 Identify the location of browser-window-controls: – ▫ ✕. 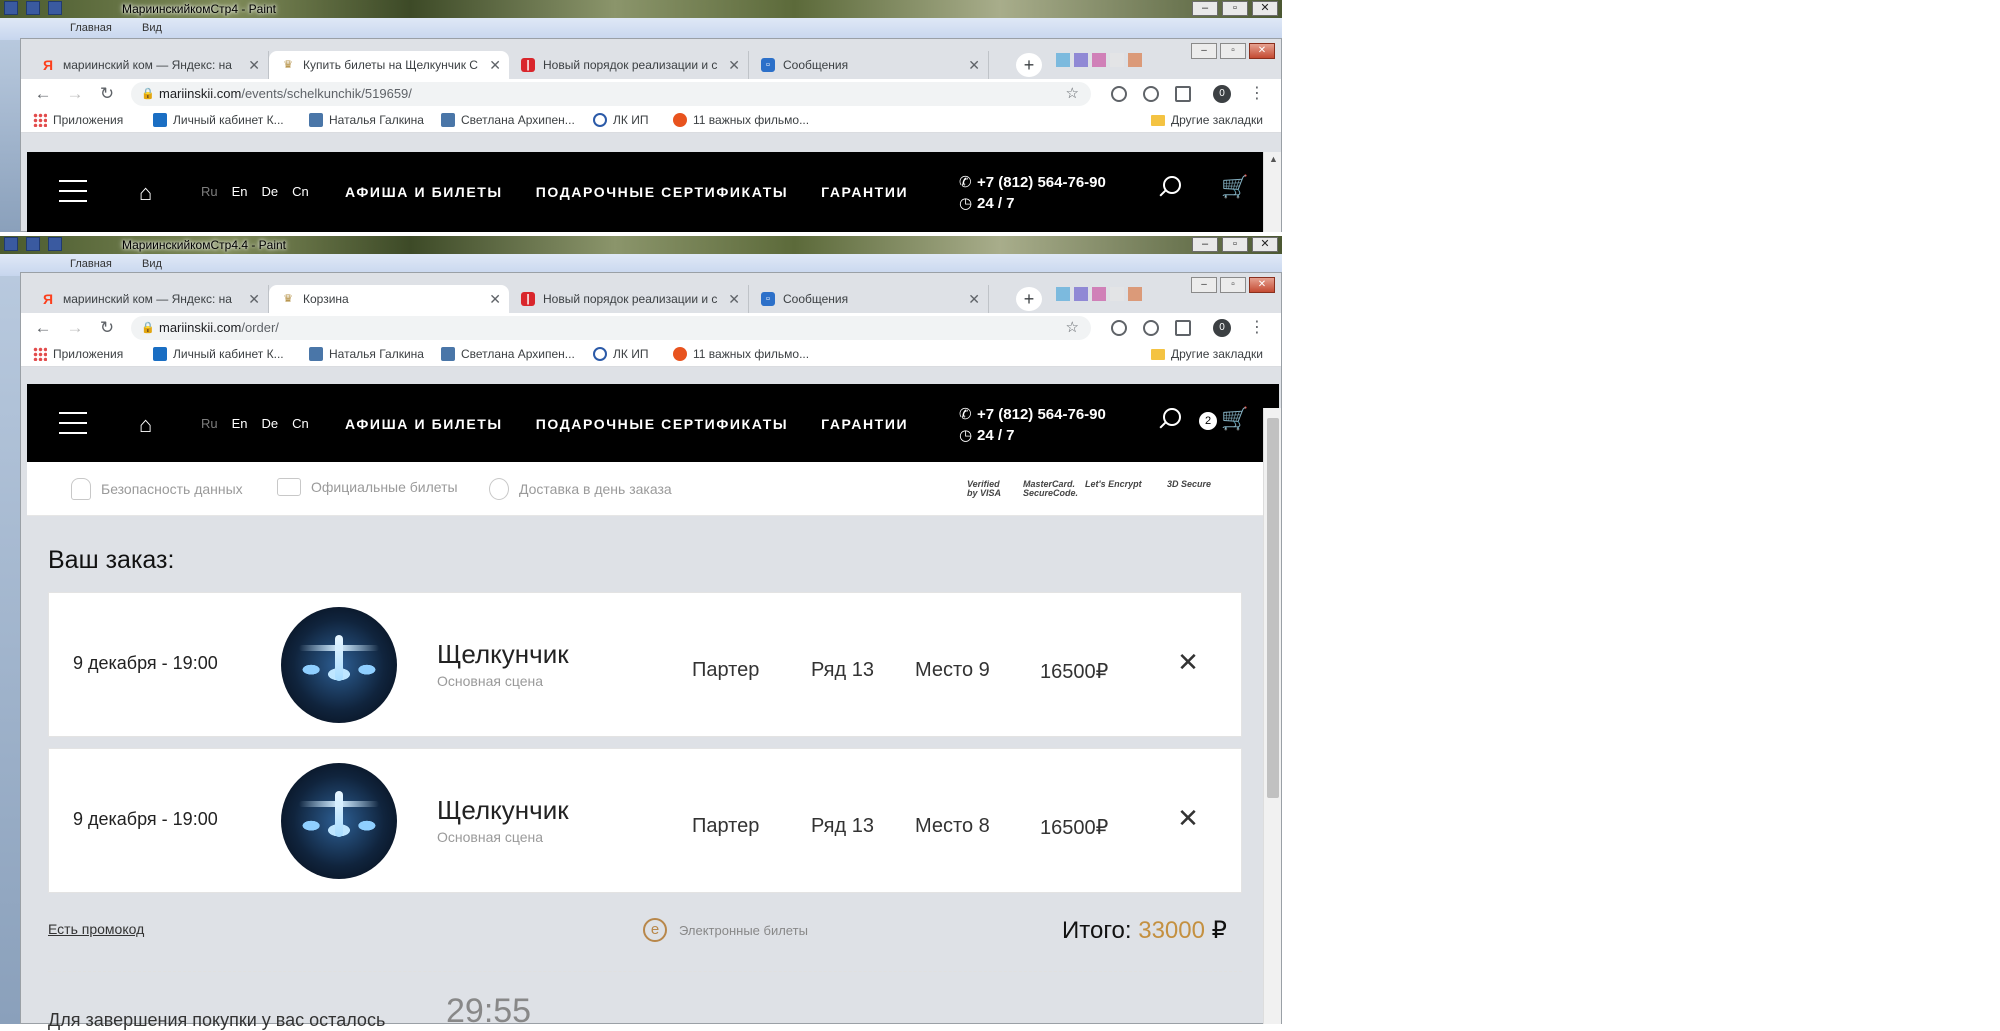
(1233, 51).